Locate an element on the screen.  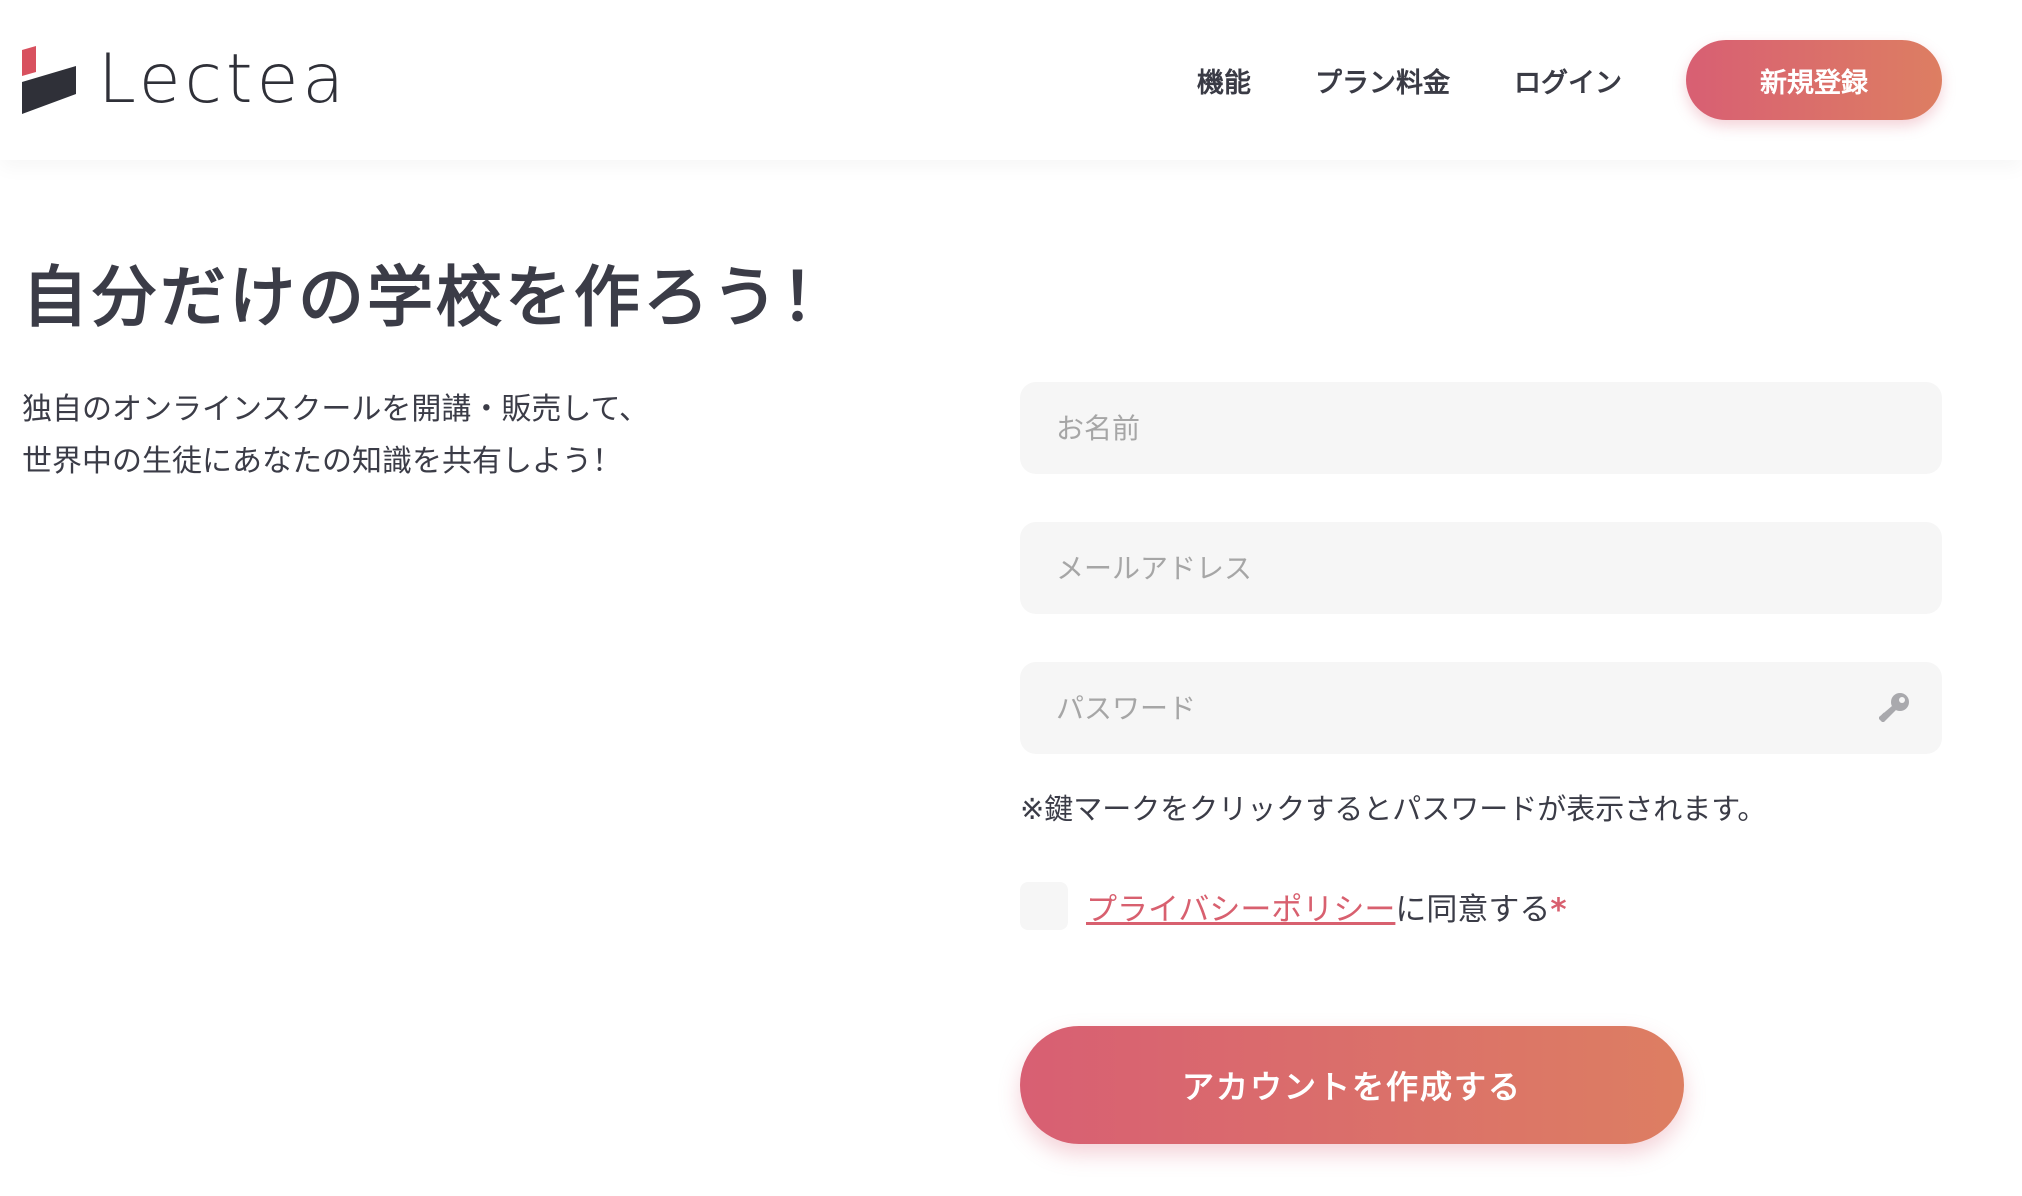
nav-login-link: ログイン is located at coordinates (1568, 80).